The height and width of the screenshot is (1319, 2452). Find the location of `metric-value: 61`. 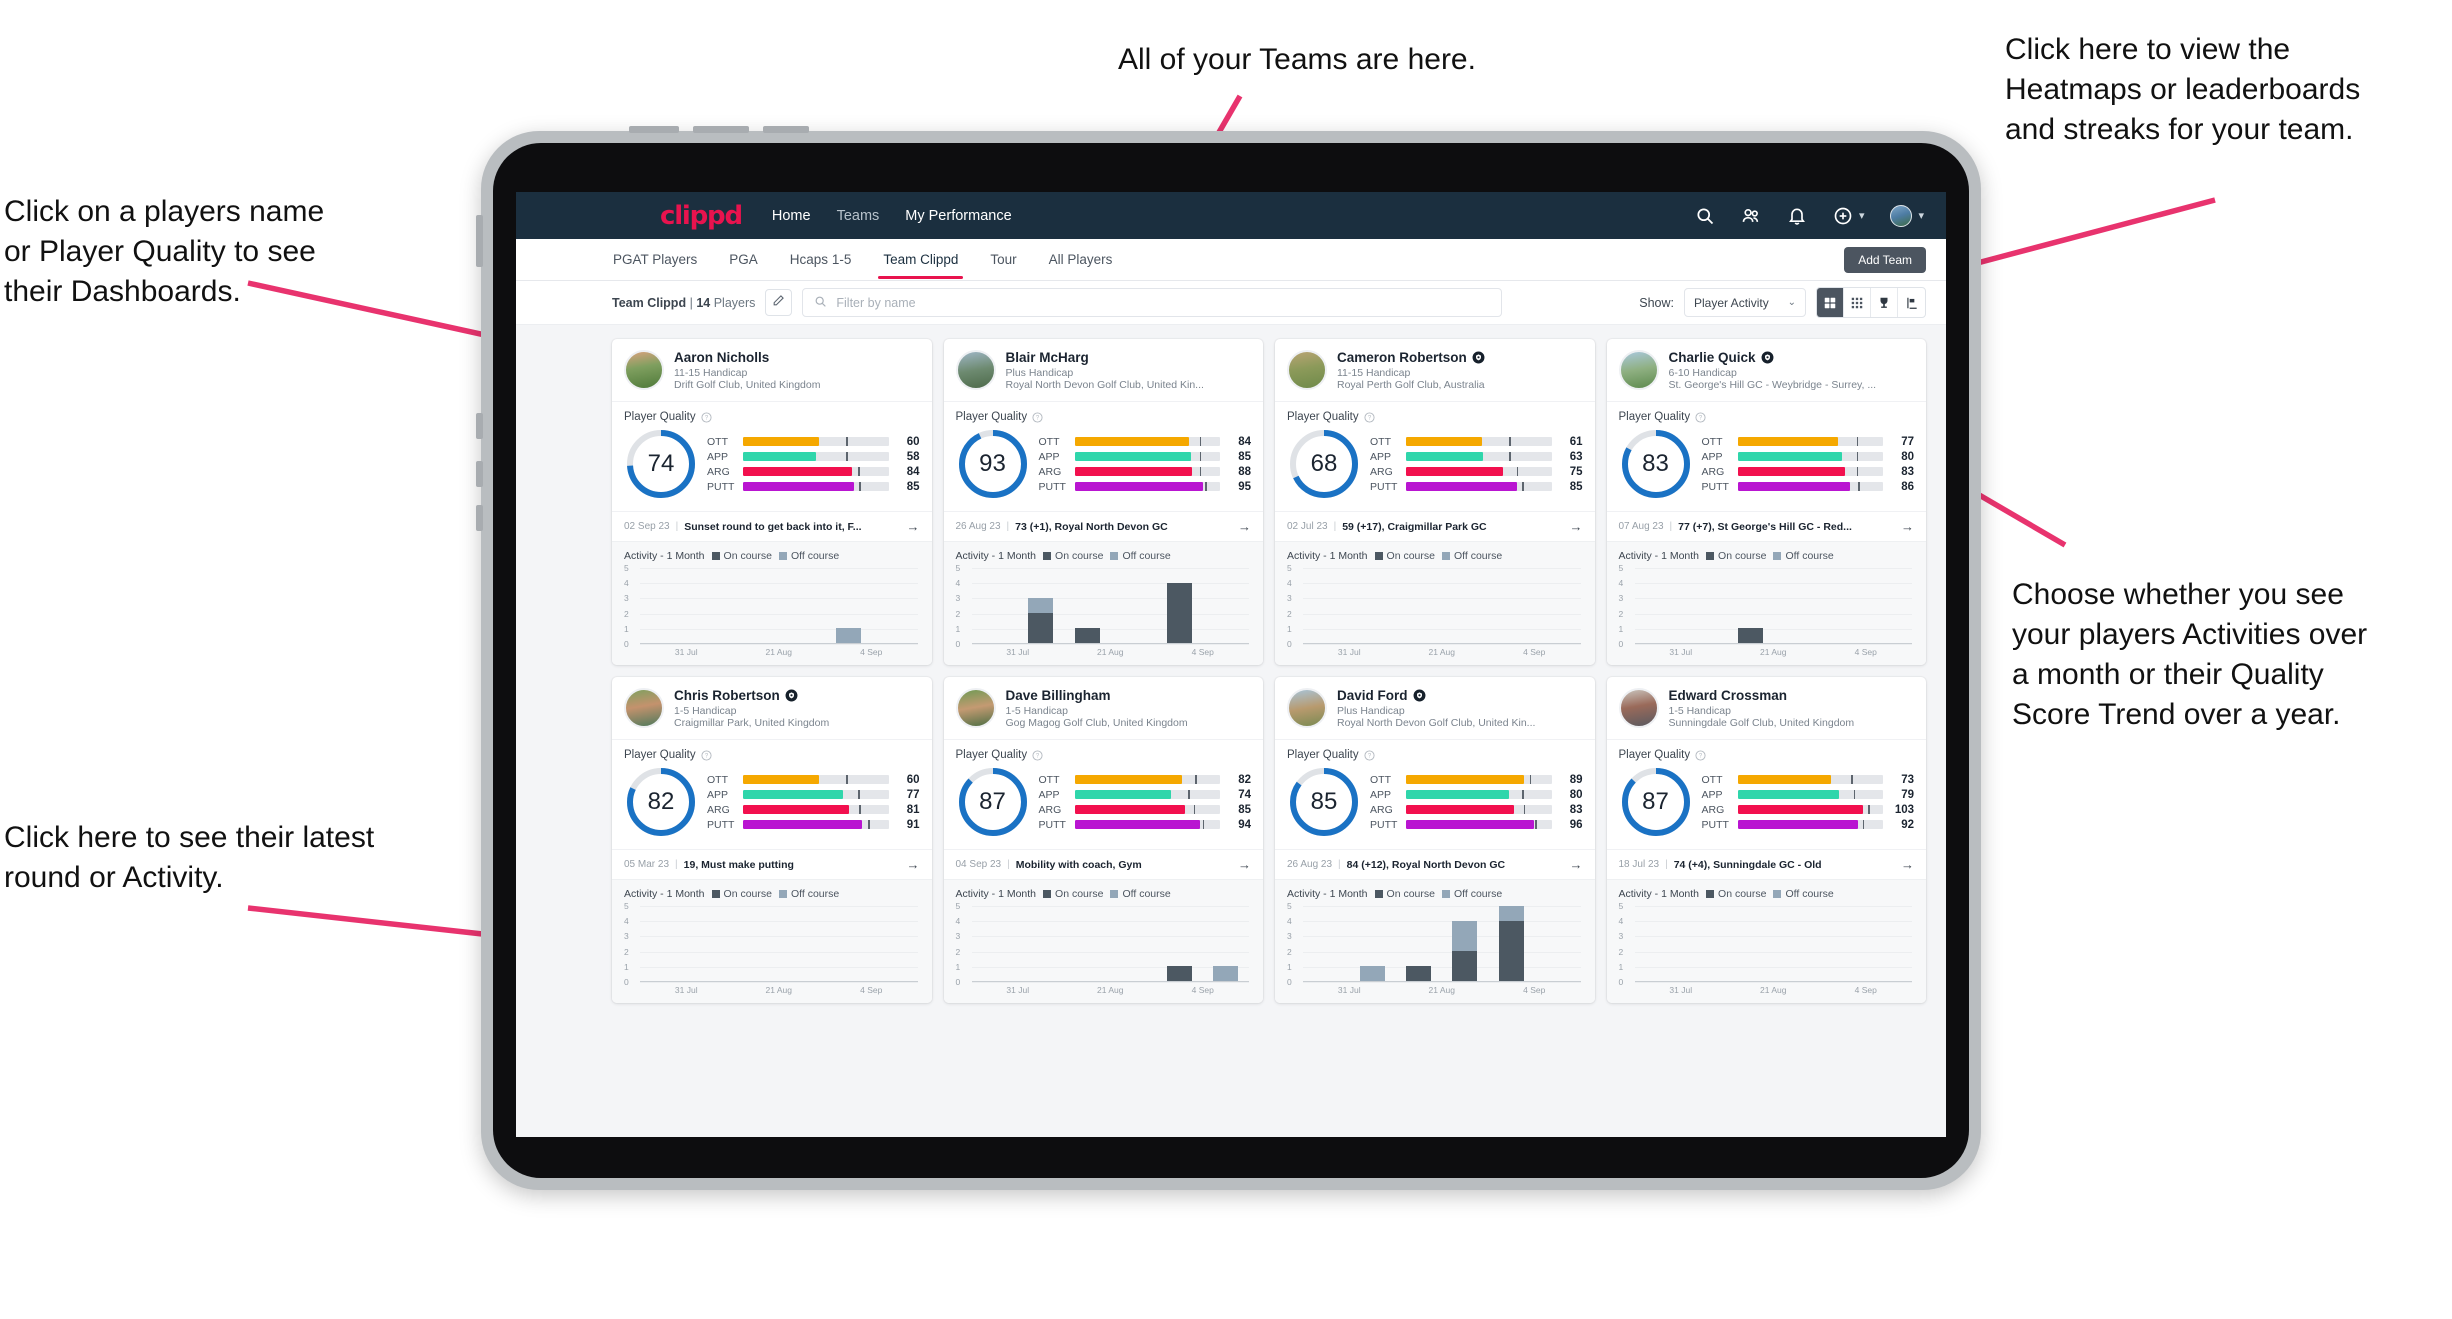

metric-value: 61 is located at coordinates (1576, 441).